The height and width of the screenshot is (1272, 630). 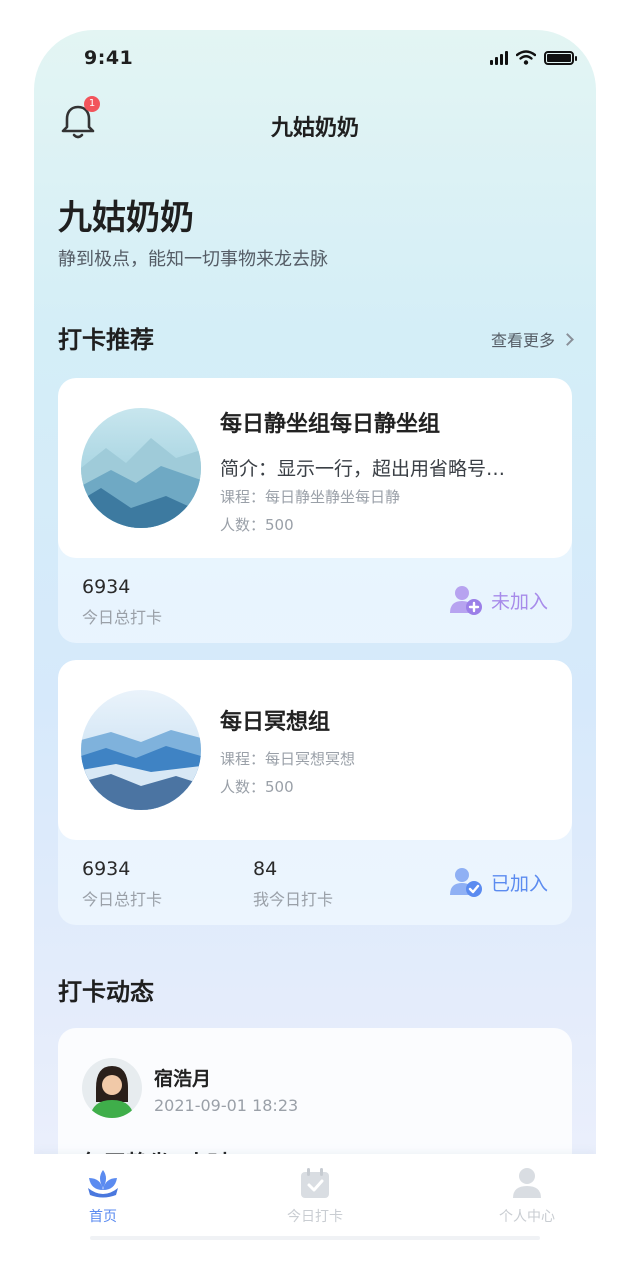 I want to click on lotus-icon, so click(x=103, y=1184).